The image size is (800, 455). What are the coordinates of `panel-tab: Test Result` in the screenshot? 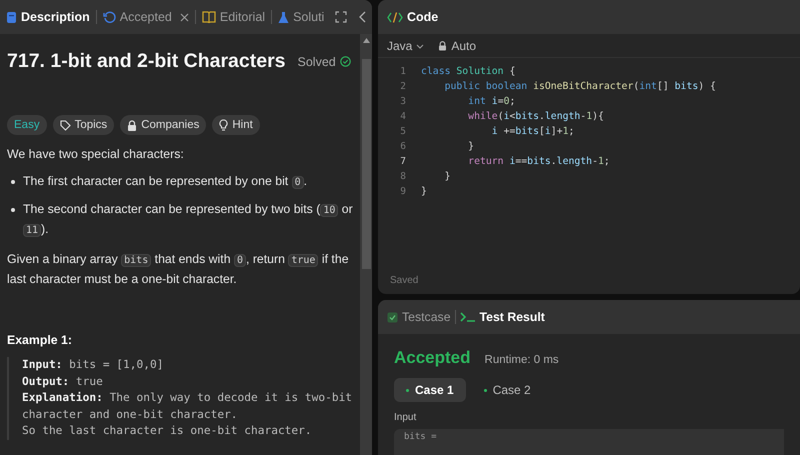 It's located at (502, 317).